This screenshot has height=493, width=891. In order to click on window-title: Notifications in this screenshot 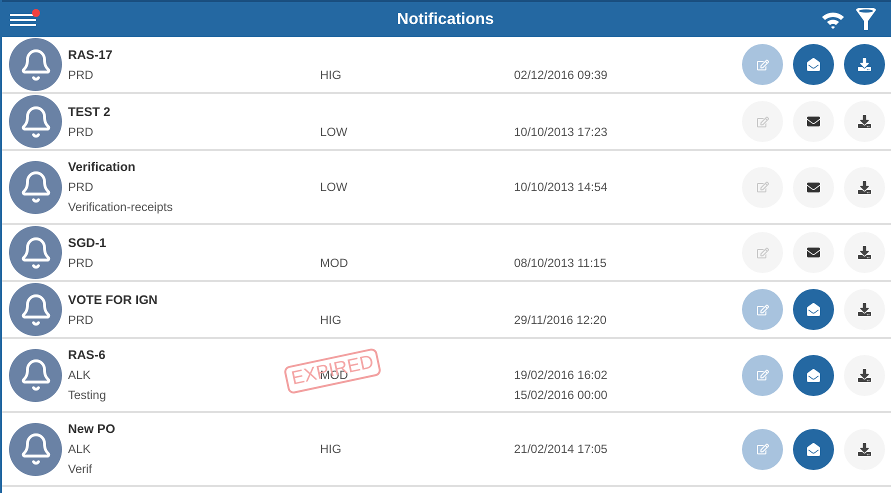, I will do `click(445, 20)`.